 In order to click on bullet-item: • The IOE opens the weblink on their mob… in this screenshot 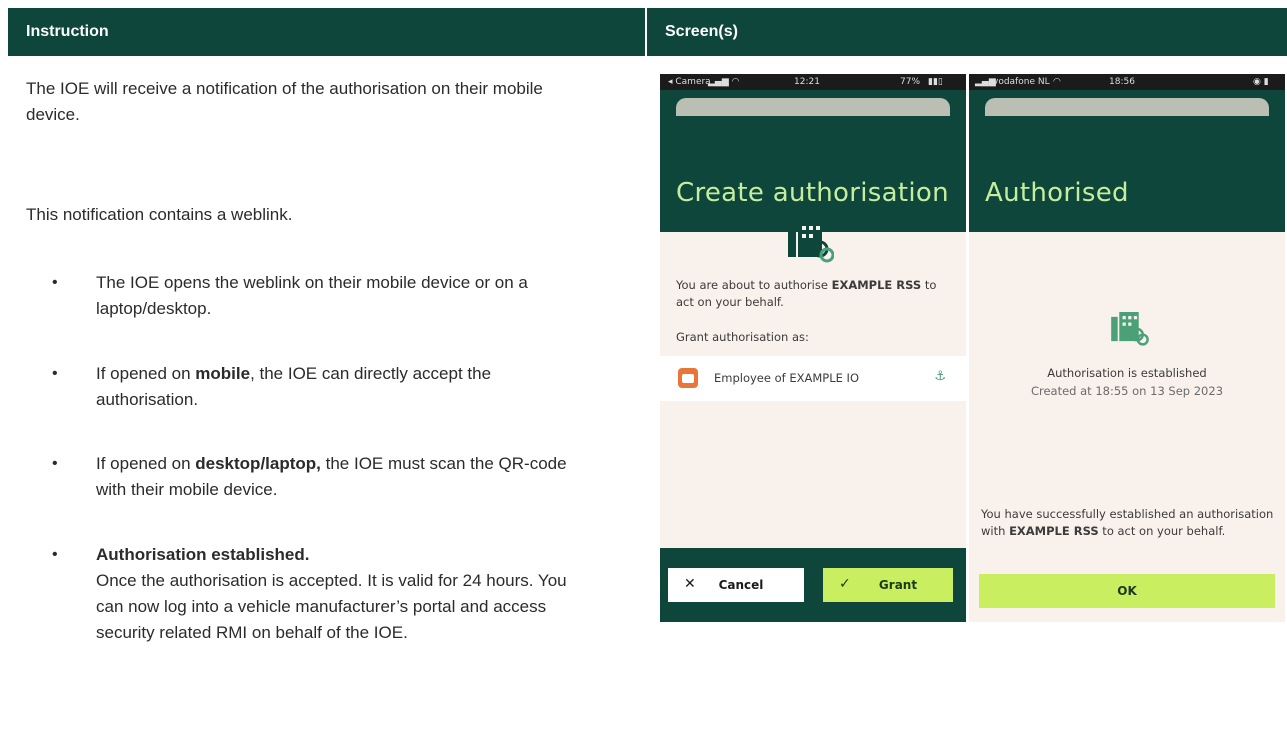, I will do `click(314, 296)`.